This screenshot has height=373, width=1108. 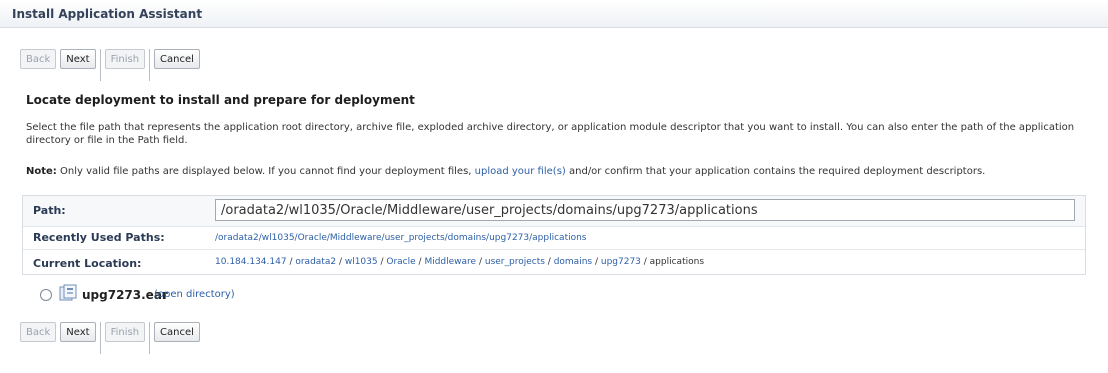 I want to click on finish-button-top: Finish, so click(x=125, y=59).